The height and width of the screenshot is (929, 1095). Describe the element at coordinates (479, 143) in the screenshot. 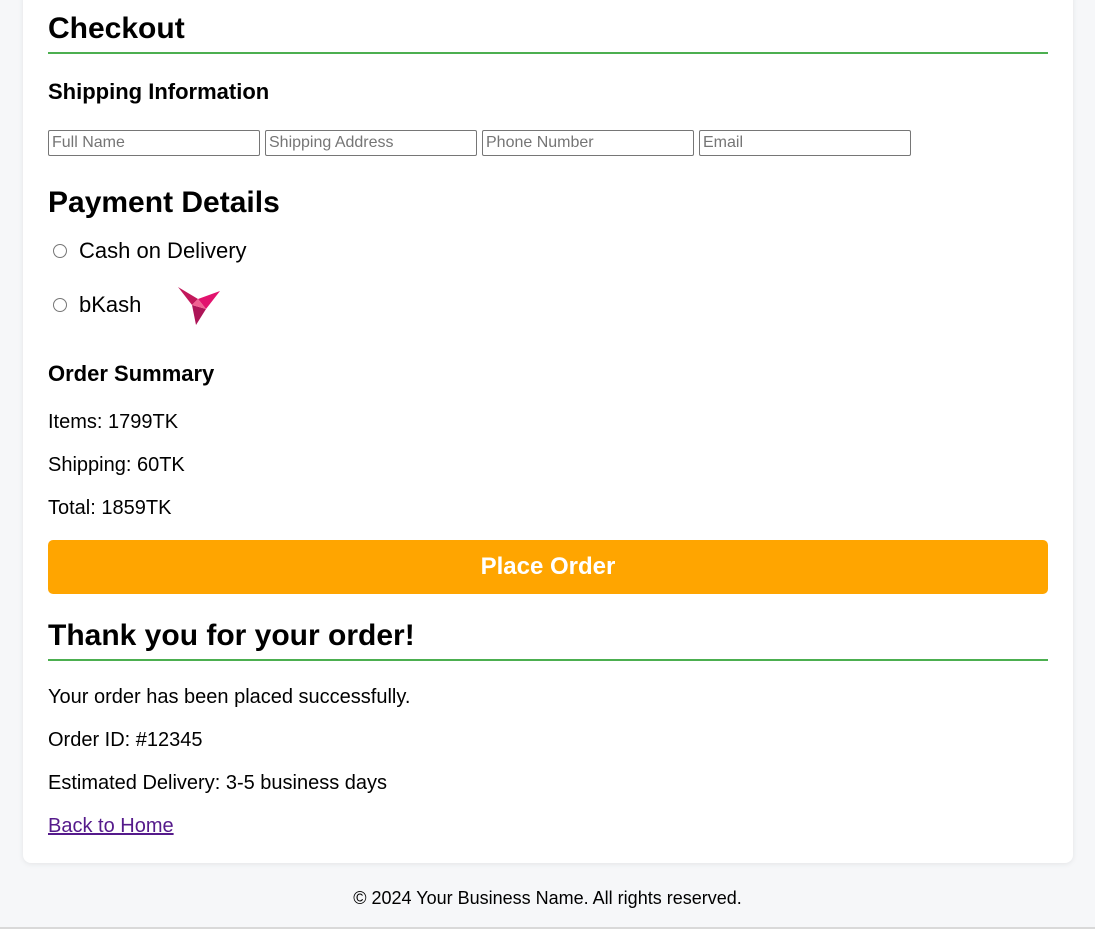

I see `shipping-fields` at that location.